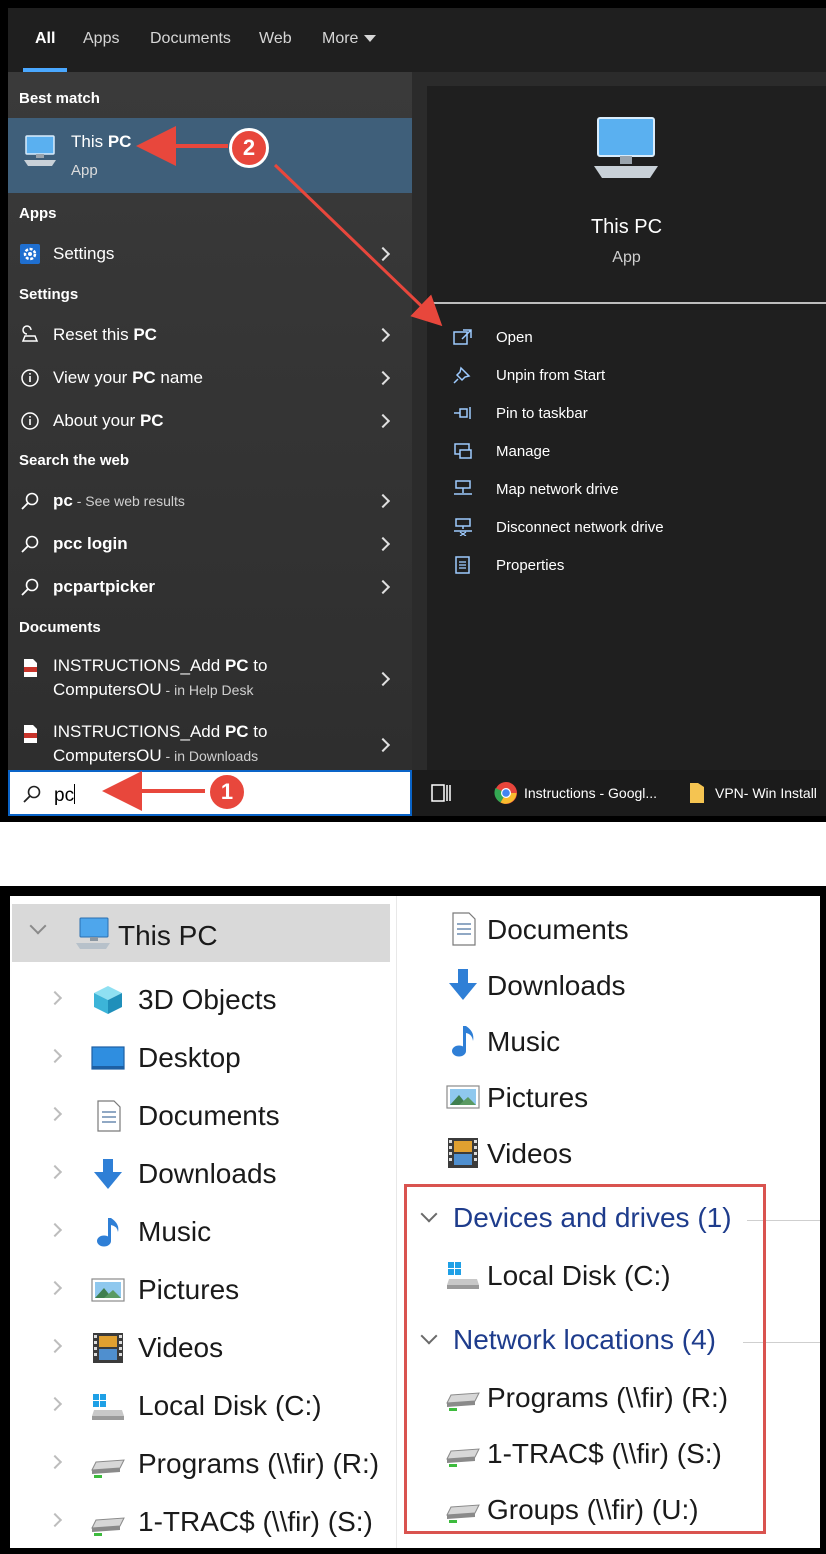  Describe the element at coordinates (608, 986) in the screenshot. I see `folder-downloads: Downloads` at that location.